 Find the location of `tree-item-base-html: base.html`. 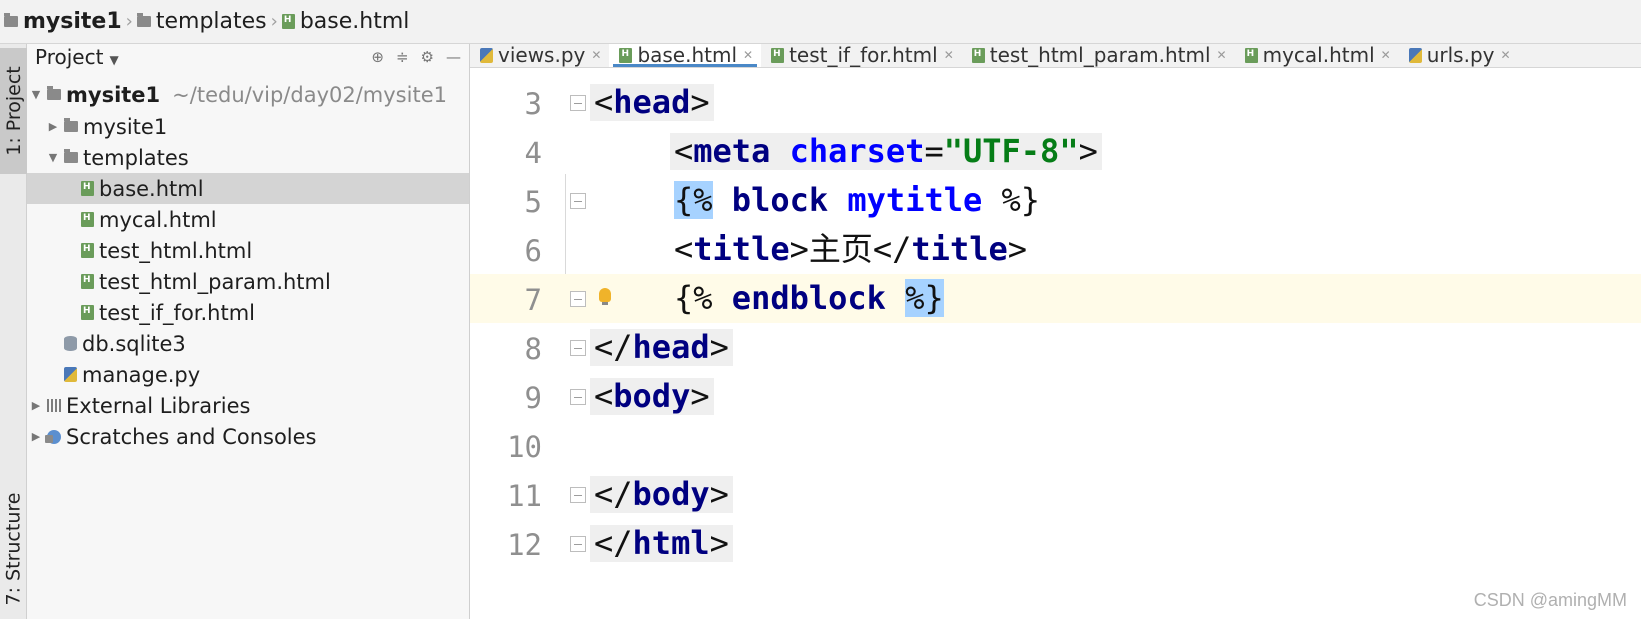

tree-item-base-html: base.html is located at coordinates (248, 188).